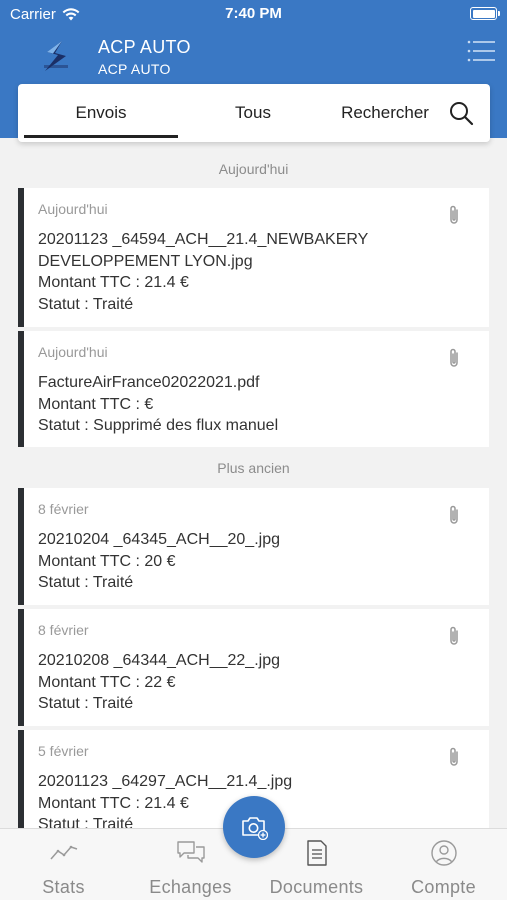  What do you see at coordinates (63, 751) in the screenshot?
I see `card-date: 5 février` at bounding box center [63, 751].